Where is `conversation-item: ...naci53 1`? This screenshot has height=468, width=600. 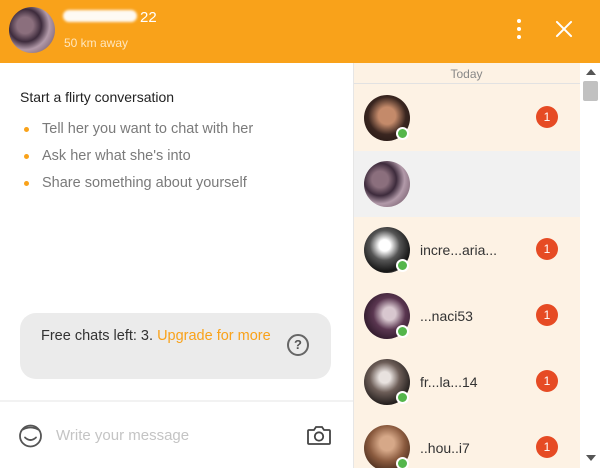
conversation-item: ...naci53 1 is located at coordinates (467, 316).